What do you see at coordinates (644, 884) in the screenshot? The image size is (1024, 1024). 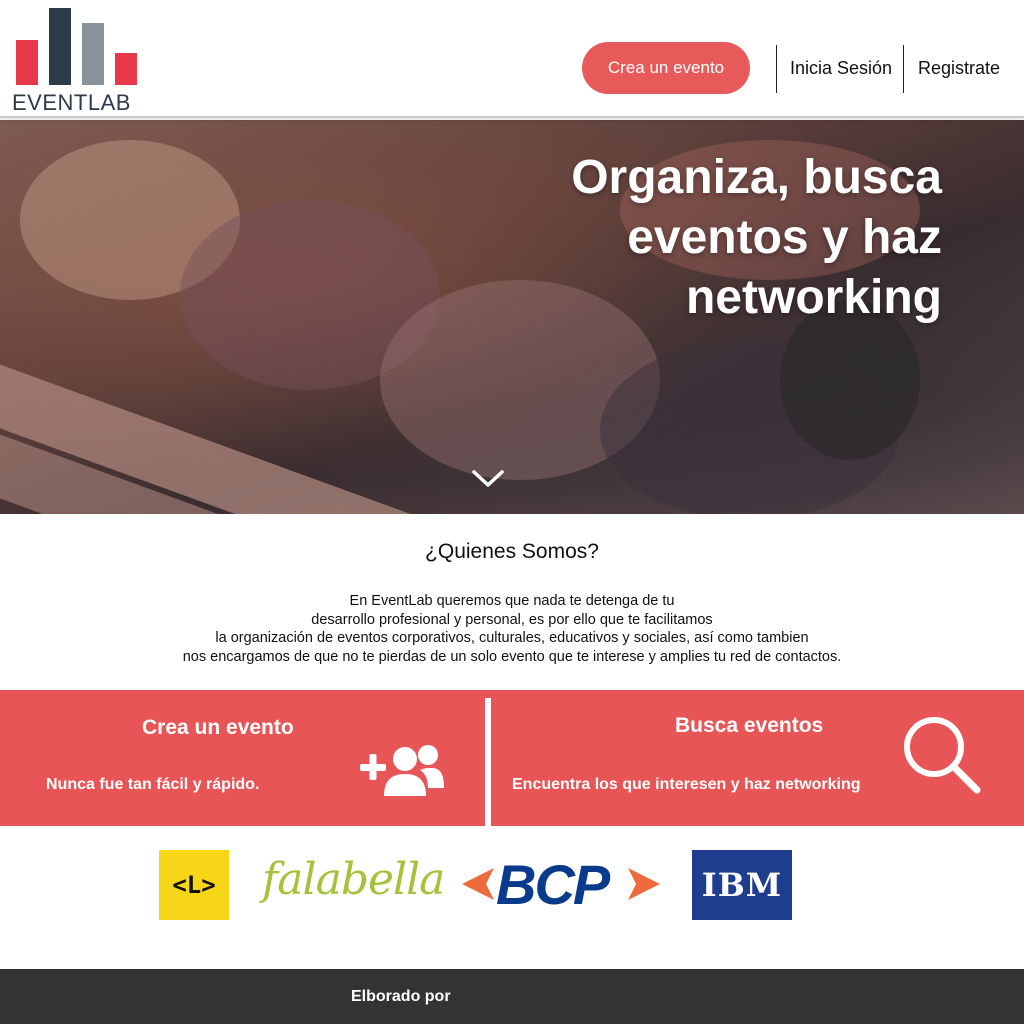 I see `bcp-chevron-right-icon` at bounding box center [644, 884].